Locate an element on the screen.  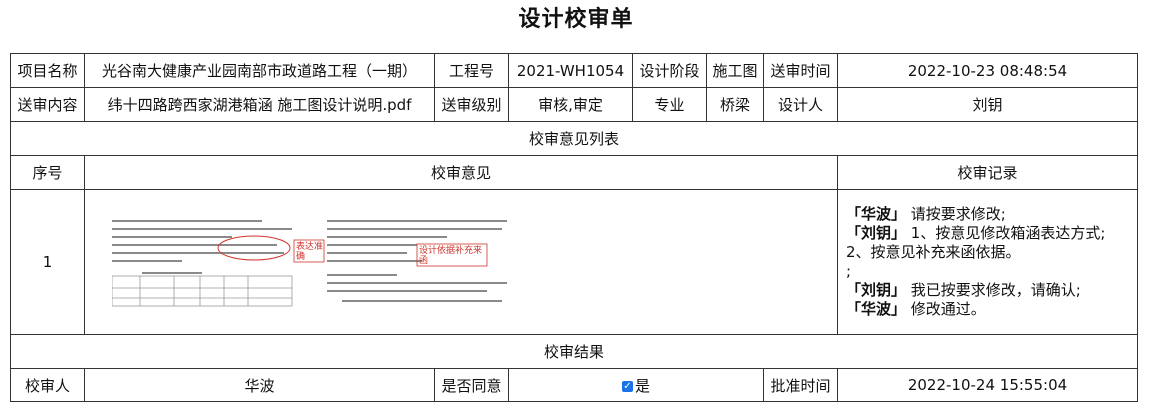
agree-cell: ✓ 是 is located at coordinates (636, 385).